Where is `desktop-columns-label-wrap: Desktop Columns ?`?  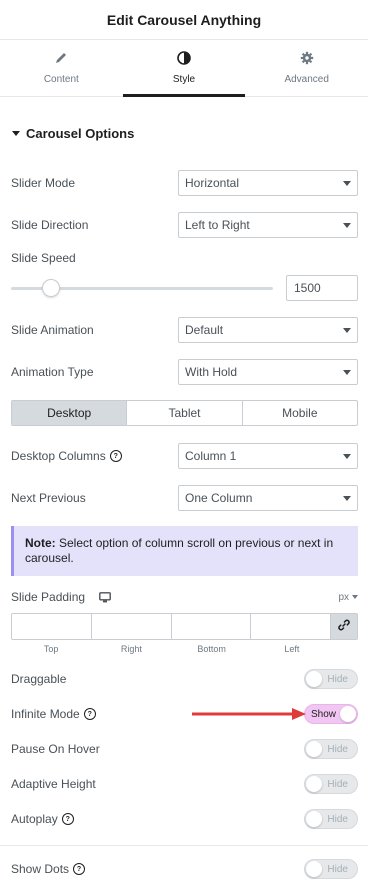 desktop-columns-label-wrap: Desktop Columns ? is located at coordinates (66, 456).